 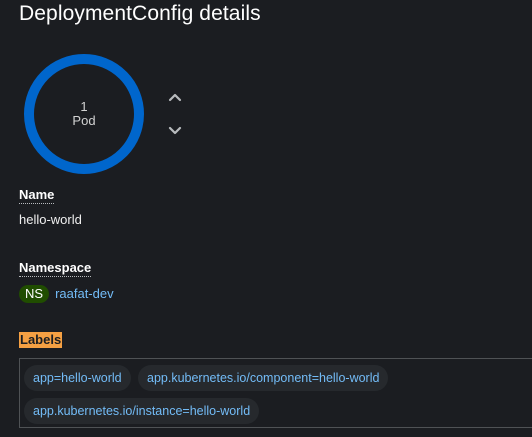 I want to click on scale-down-button, so click(x=175, y=131).